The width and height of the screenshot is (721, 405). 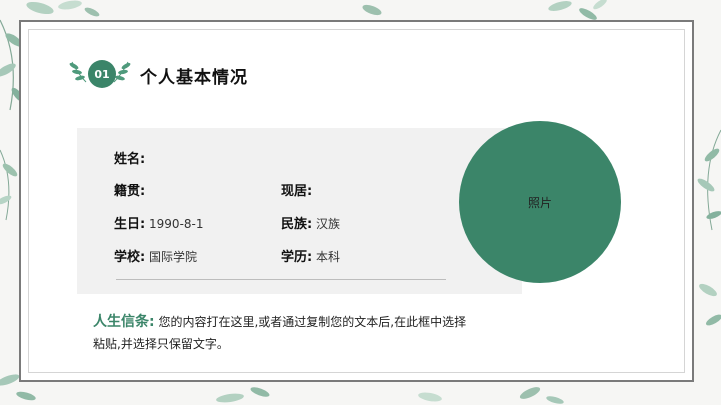 I want to click on field-ethnicity: 民族: 汉族, so click(x=310, y=222).